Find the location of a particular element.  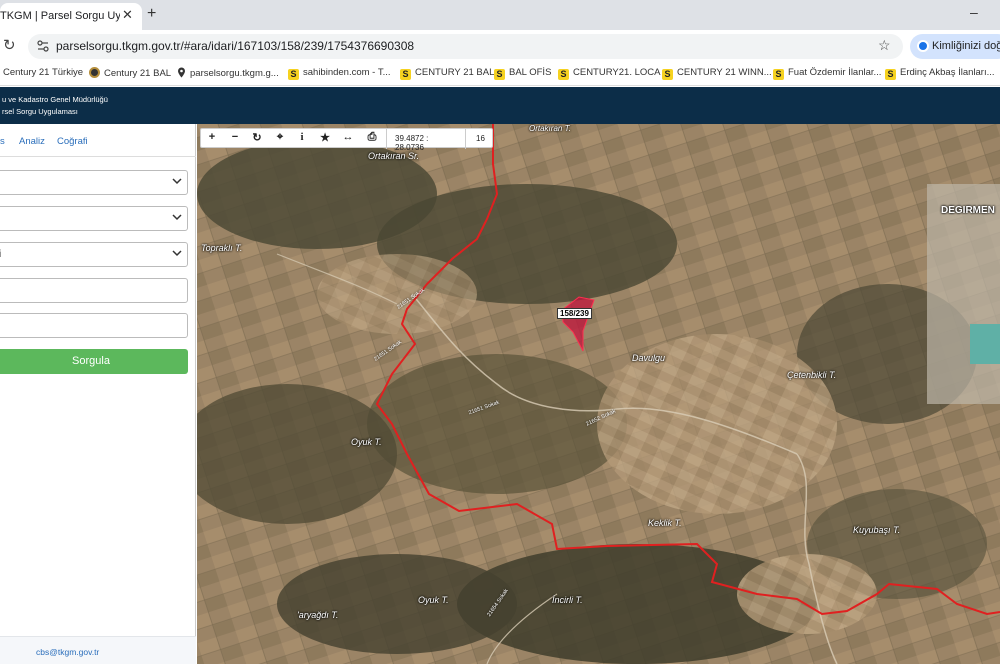

bookmark-label: CENTURY 21 BAL is located at coordinates (455, 72).